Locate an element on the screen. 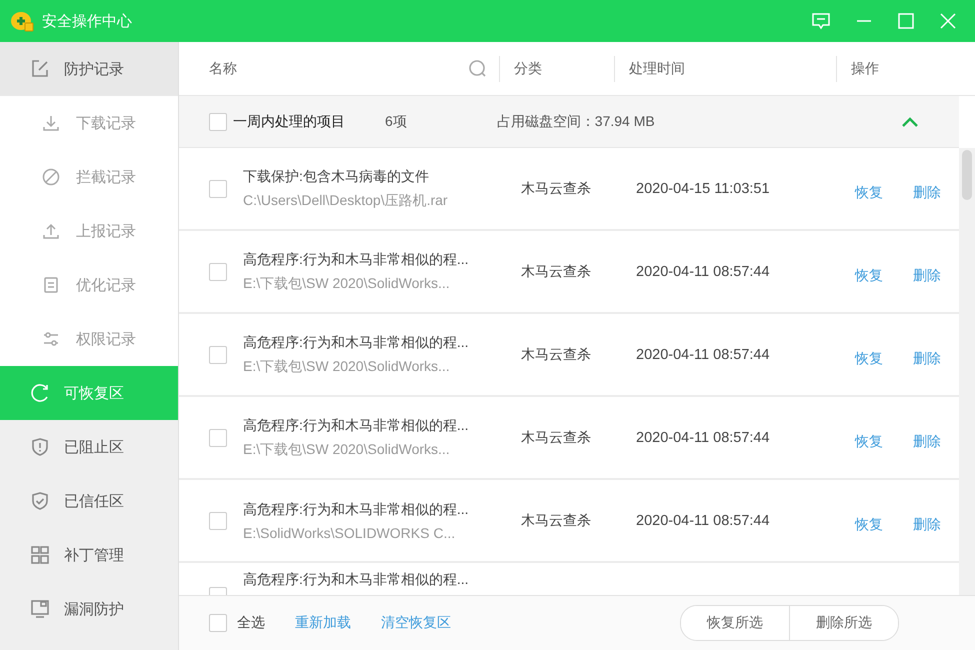  download-icon is located at coordinates (51, 123).